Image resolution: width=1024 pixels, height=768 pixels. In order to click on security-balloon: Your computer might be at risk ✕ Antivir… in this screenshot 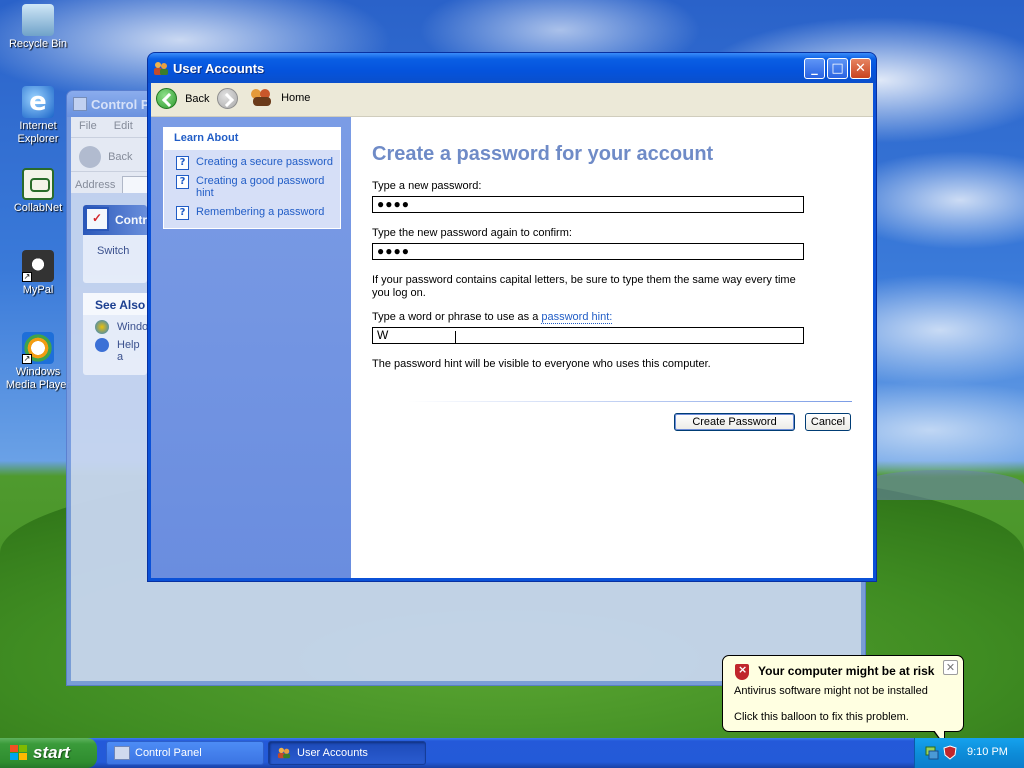, I will do `click(843, 701)`.